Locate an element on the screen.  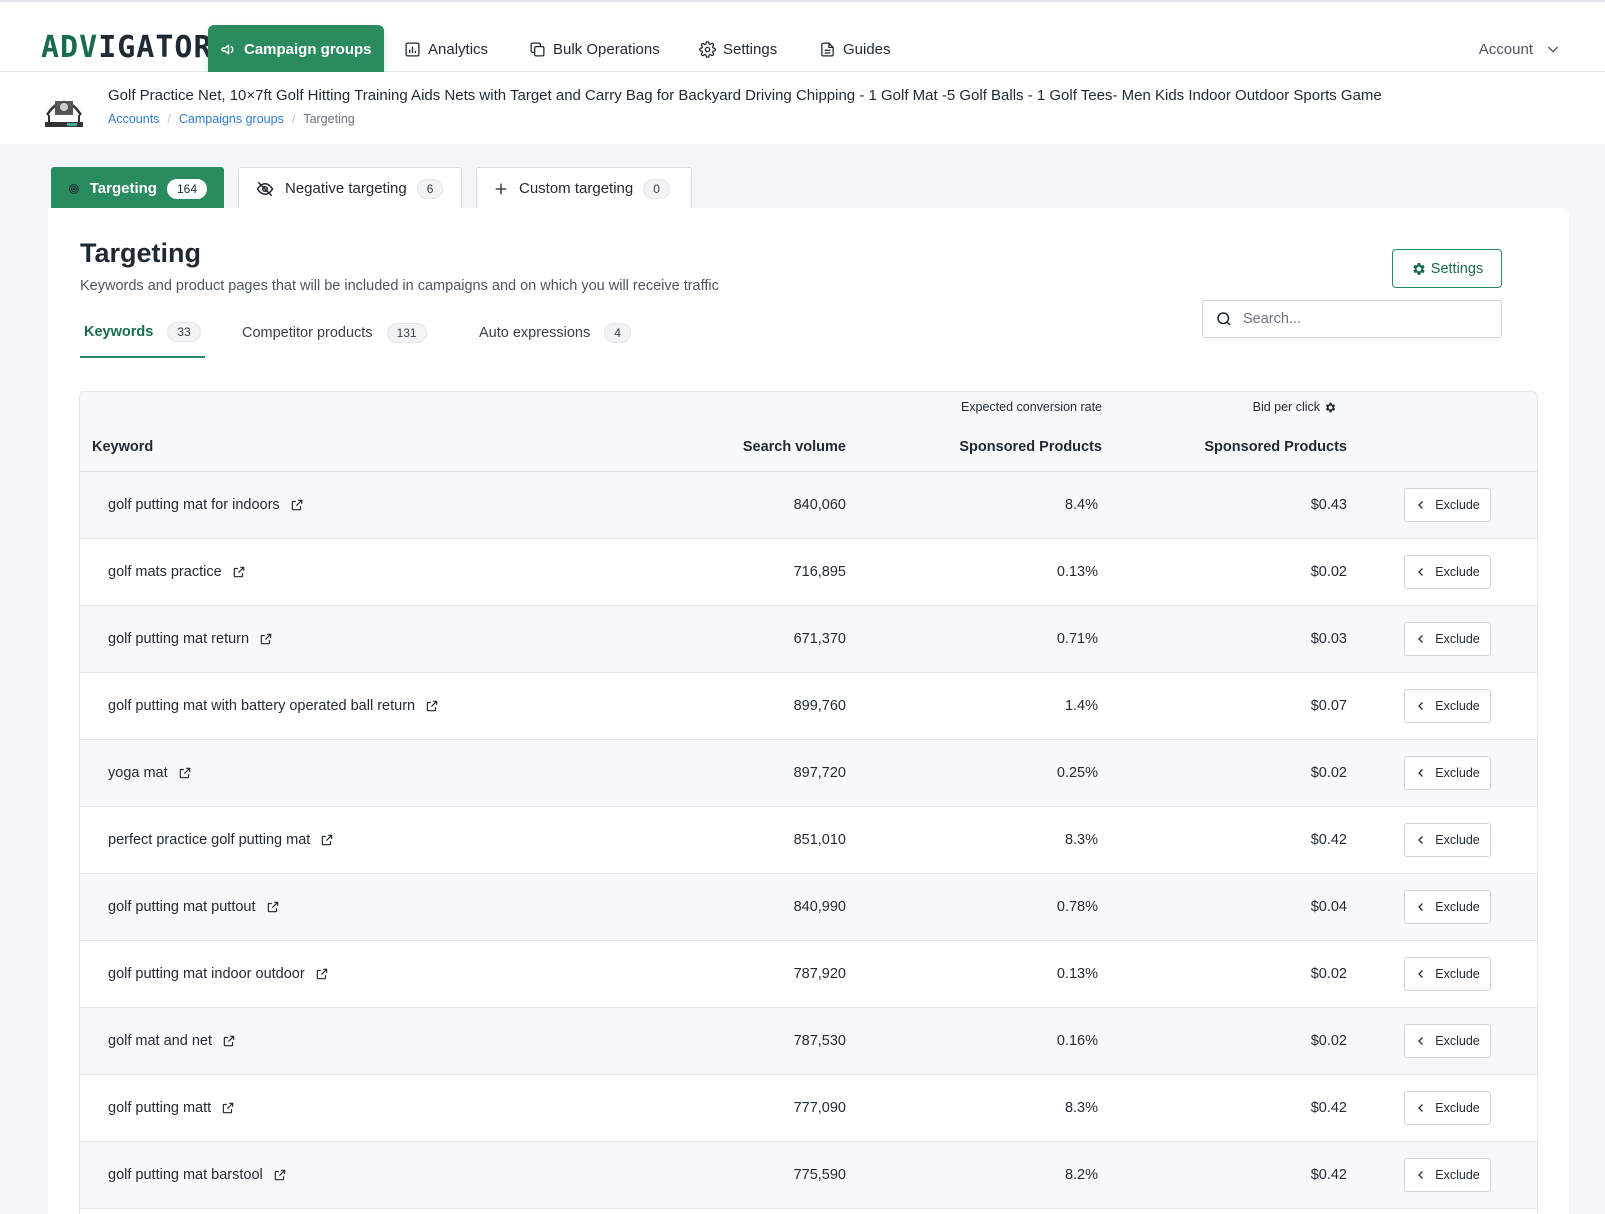
count-badge: 4 is located at coordinates (617, 333).